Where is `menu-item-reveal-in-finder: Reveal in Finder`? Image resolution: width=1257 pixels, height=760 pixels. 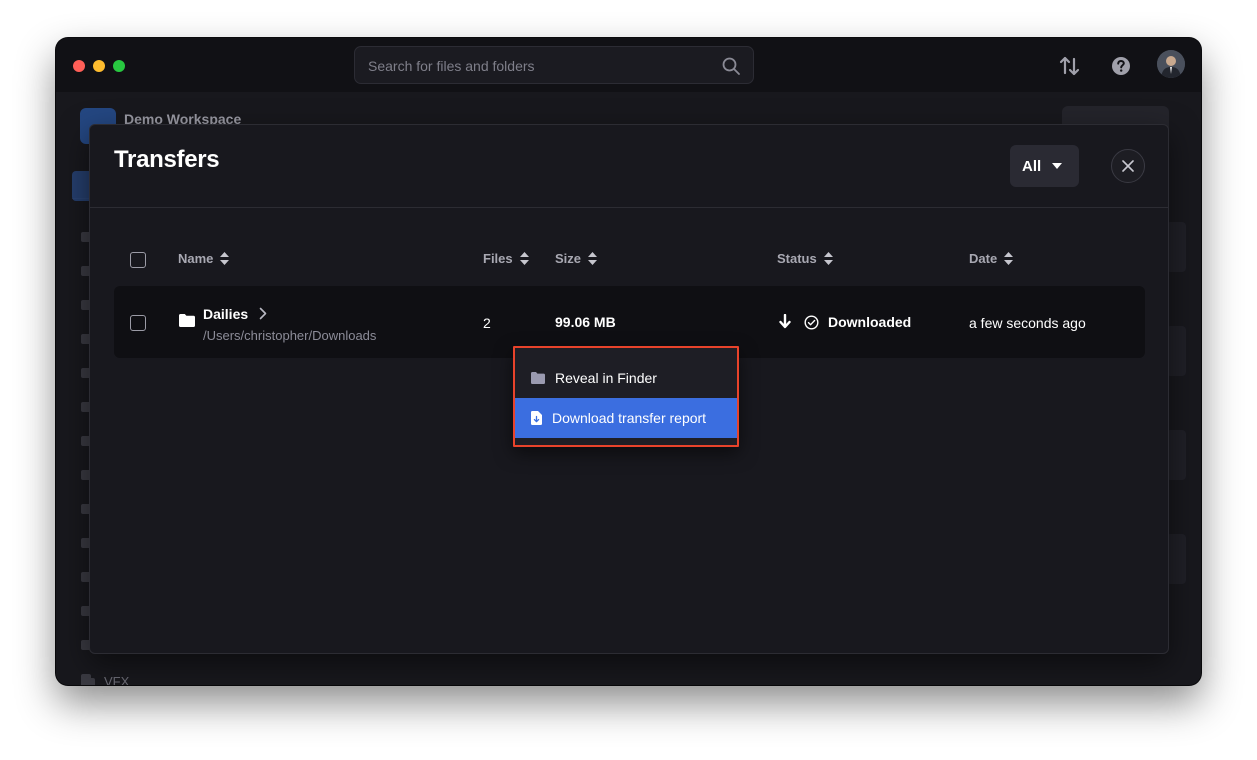 menu-item-reveal-in-finder: Reveal in Finder is located at coordinates (626, 378).